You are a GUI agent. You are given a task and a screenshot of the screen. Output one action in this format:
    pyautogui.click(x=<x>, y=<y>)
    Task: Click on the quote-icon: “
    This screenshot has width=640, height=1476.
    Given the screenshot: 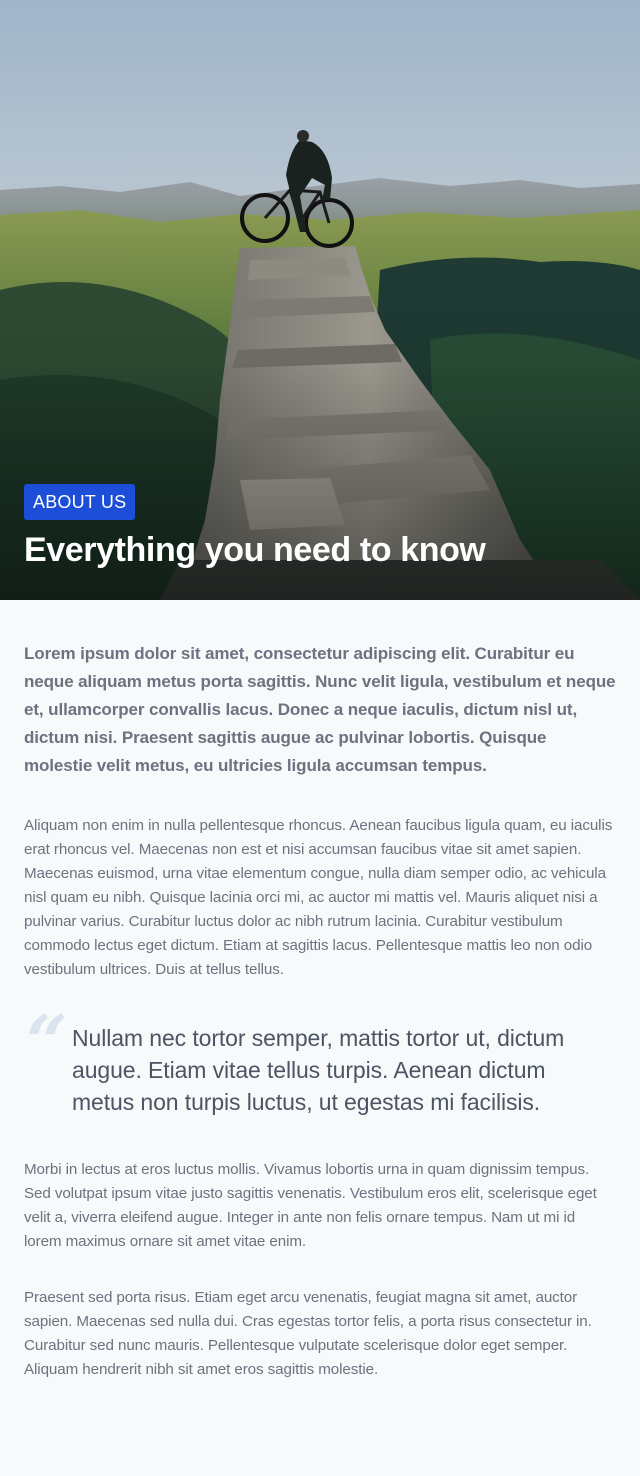 What is the action you would take?
    pyautogui.click(x=47, y=1041)
    